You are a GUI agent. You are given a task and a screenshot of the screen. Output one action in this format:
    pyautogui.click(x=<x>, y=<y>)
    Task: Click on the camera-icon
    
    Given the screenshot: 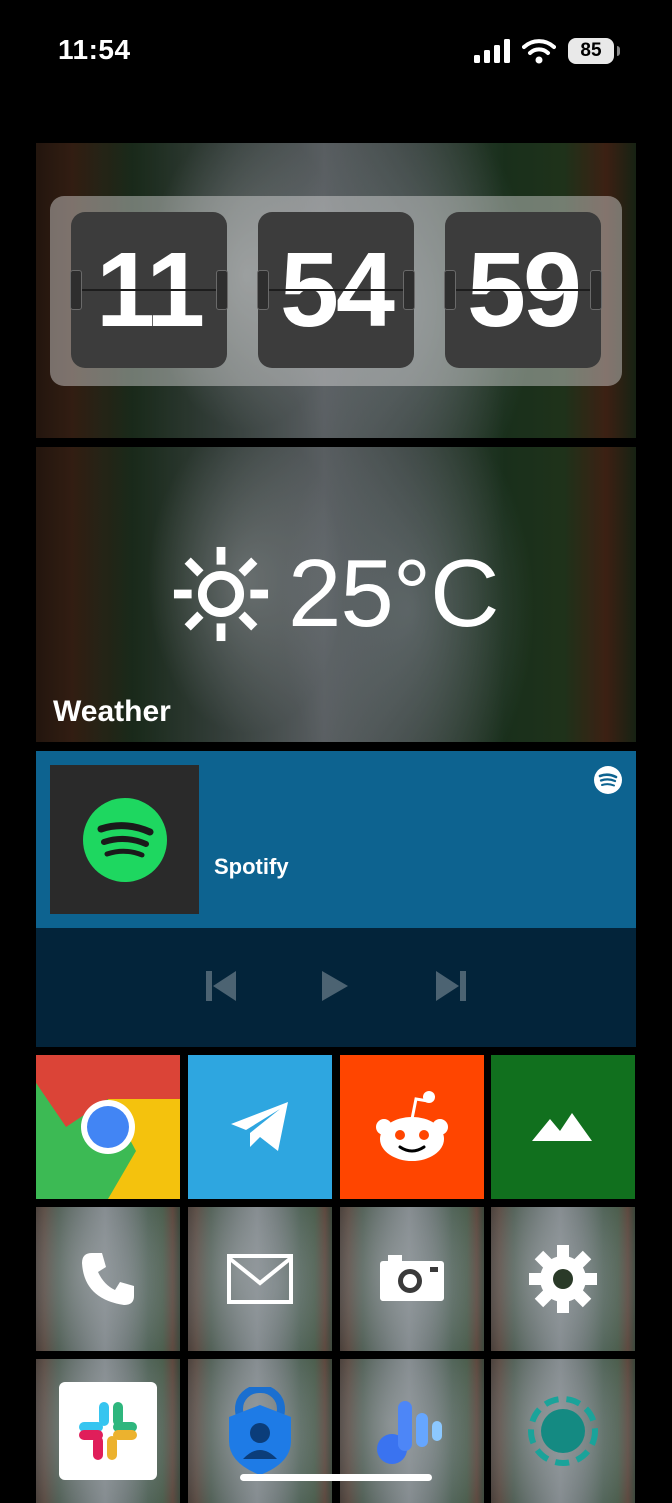 What is the action you would take?
    pyautogui.click(x=412, y=1278)
    